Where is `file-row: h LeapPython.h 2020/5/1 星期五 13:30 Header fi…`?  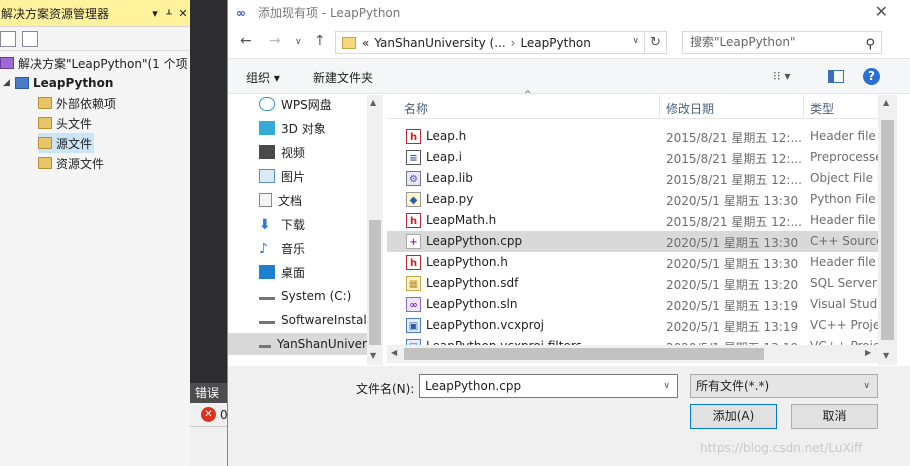 file-row: h LeapPython.h 2020/5/1 星期五 13:30 Header fi… is located at coordinates (642, 262).